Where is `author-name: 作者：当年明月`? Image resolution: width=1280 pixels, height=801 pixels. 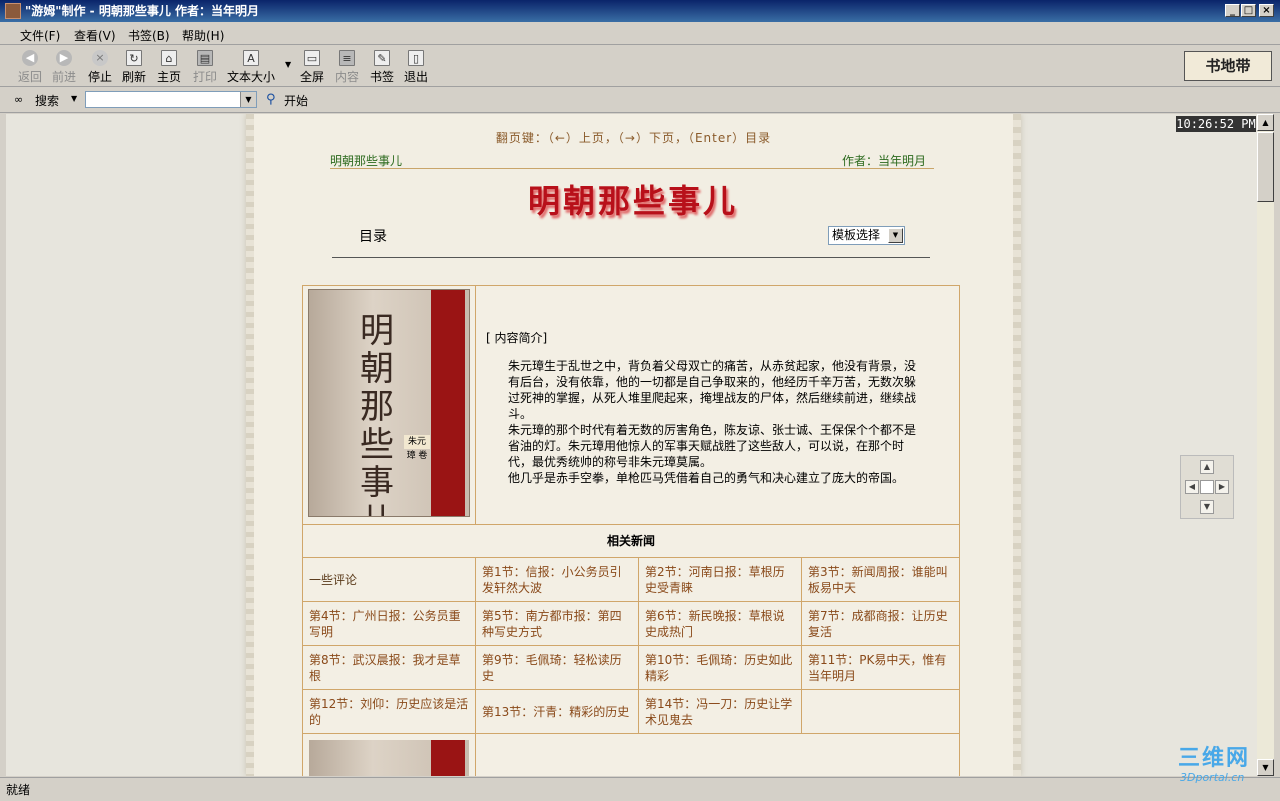
author-name: 作者：当年明月 is located at coordinates (884, 161).